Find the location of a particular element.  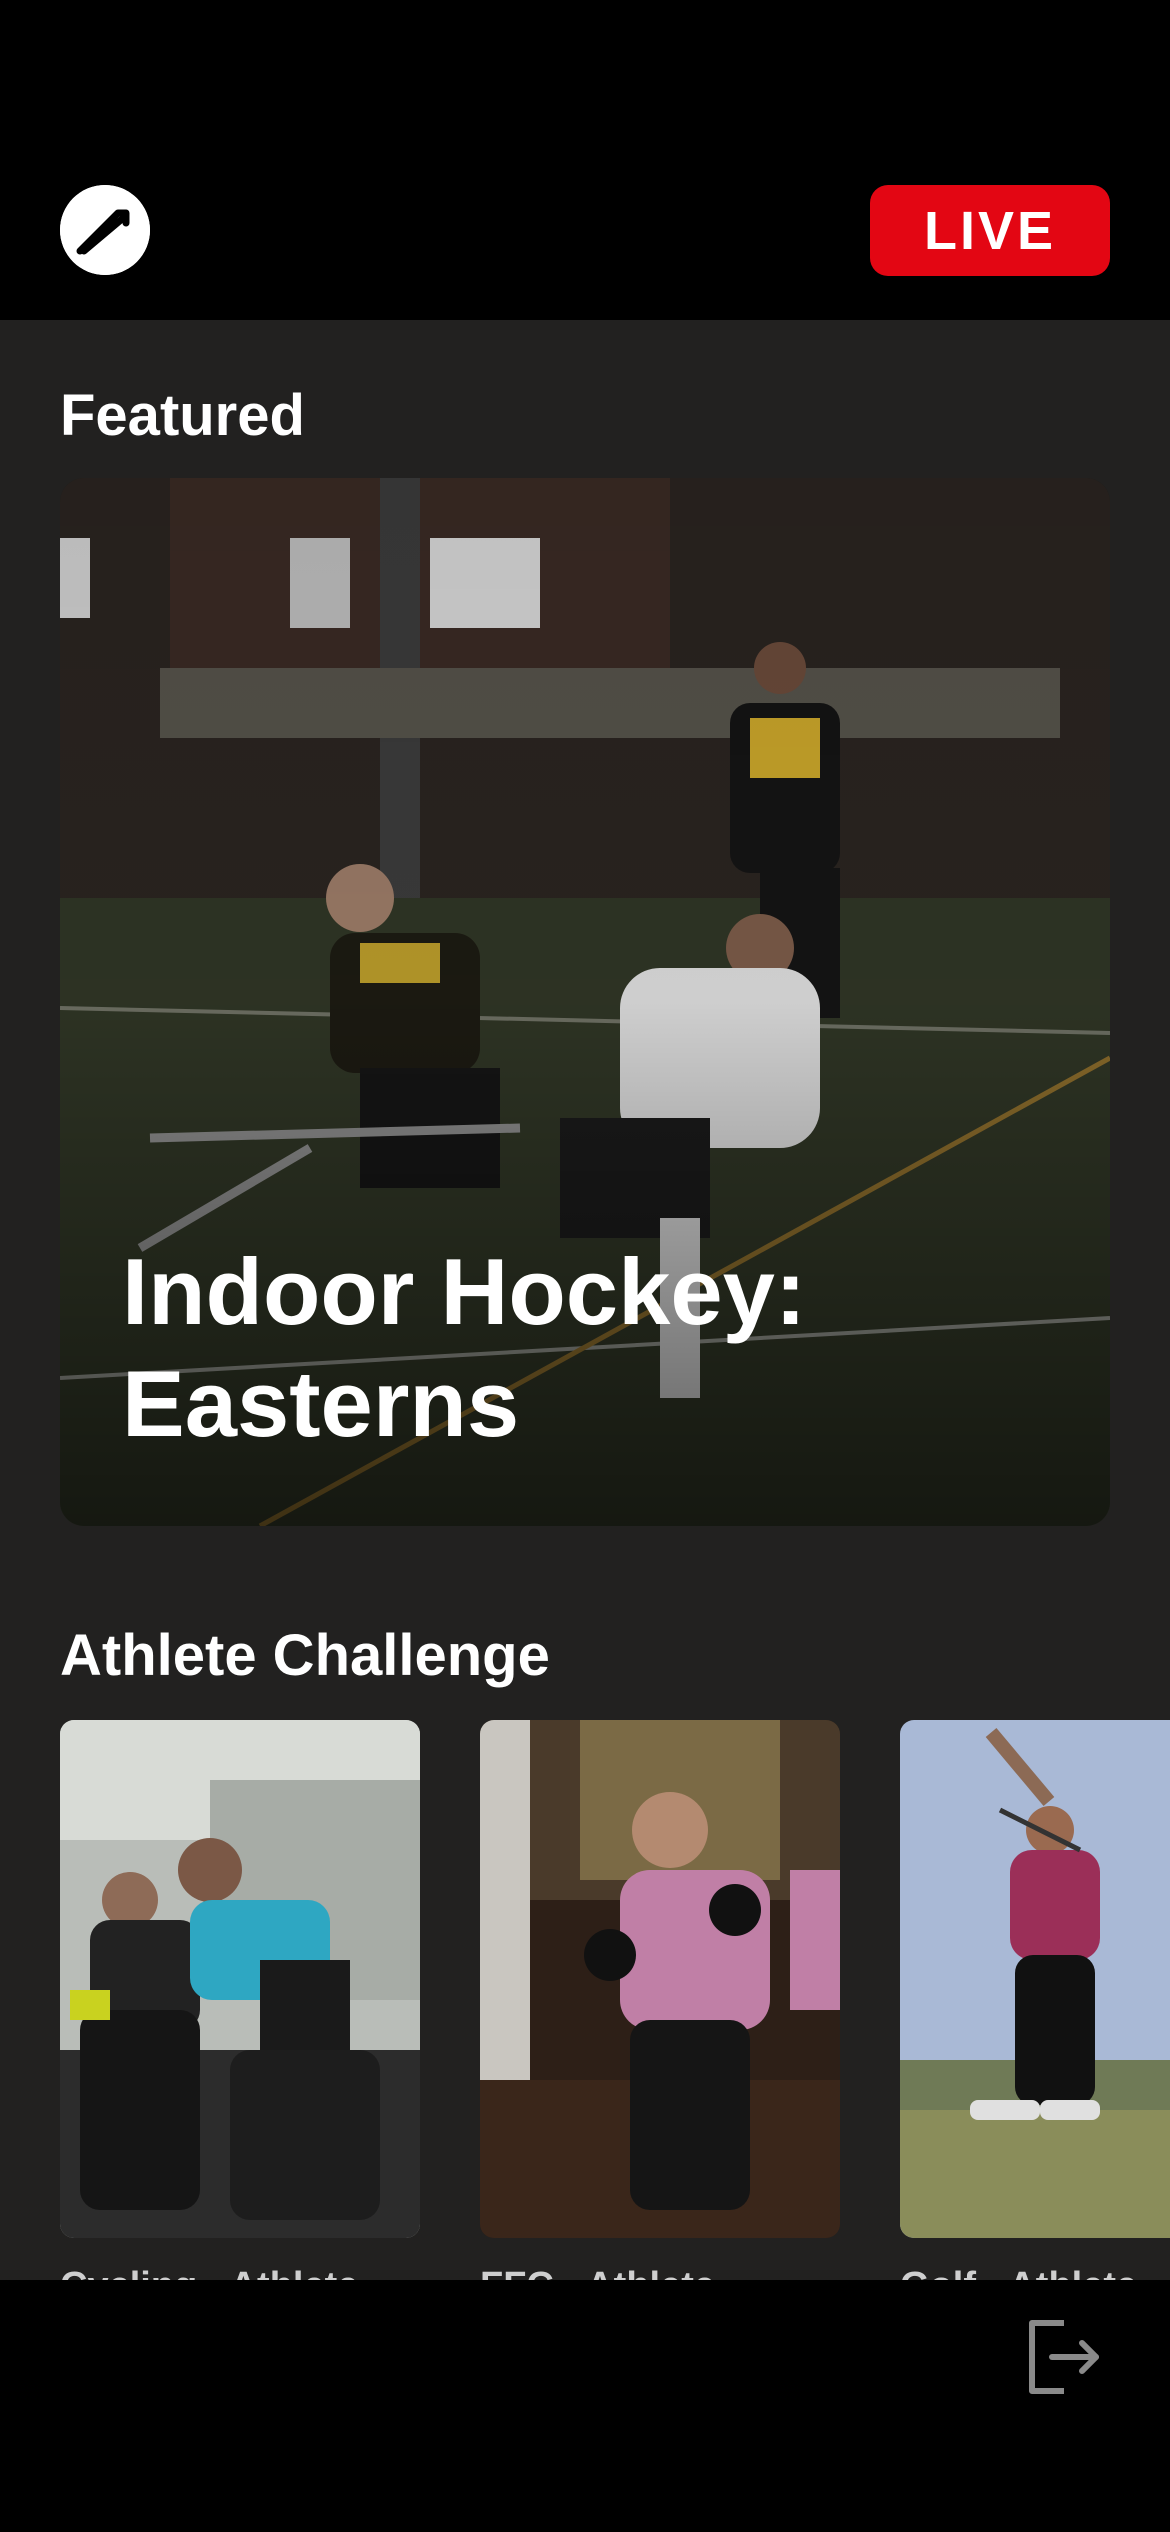

featured-card-title-line2: Easterns is located at coordinates (321, 1403).